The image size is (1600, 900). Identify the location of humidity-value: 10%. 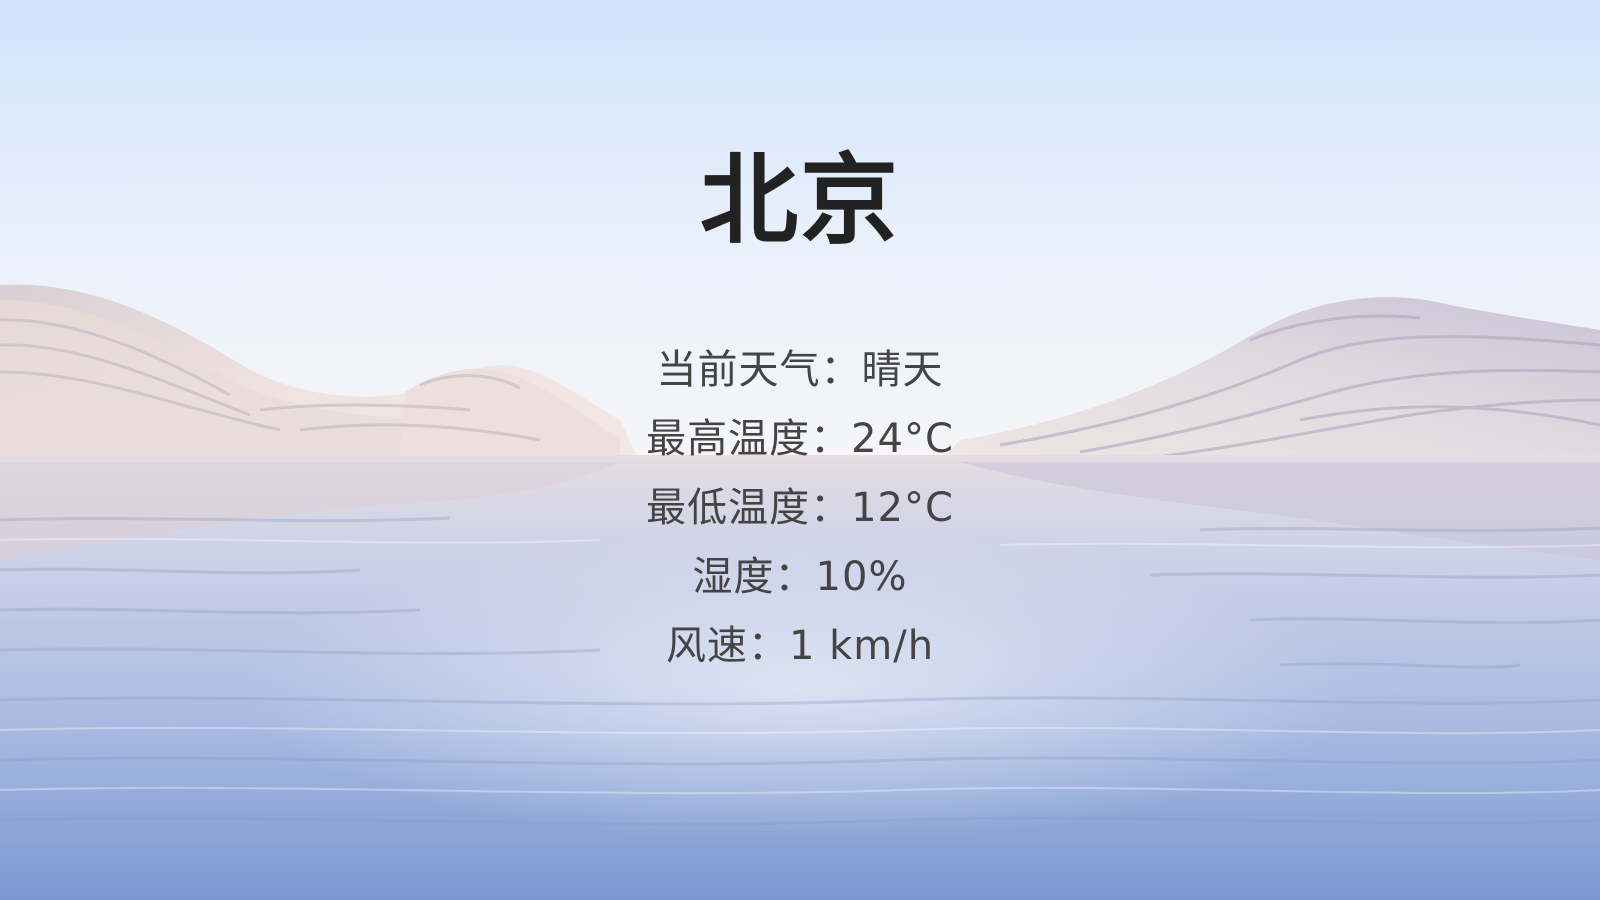
(861, 577).